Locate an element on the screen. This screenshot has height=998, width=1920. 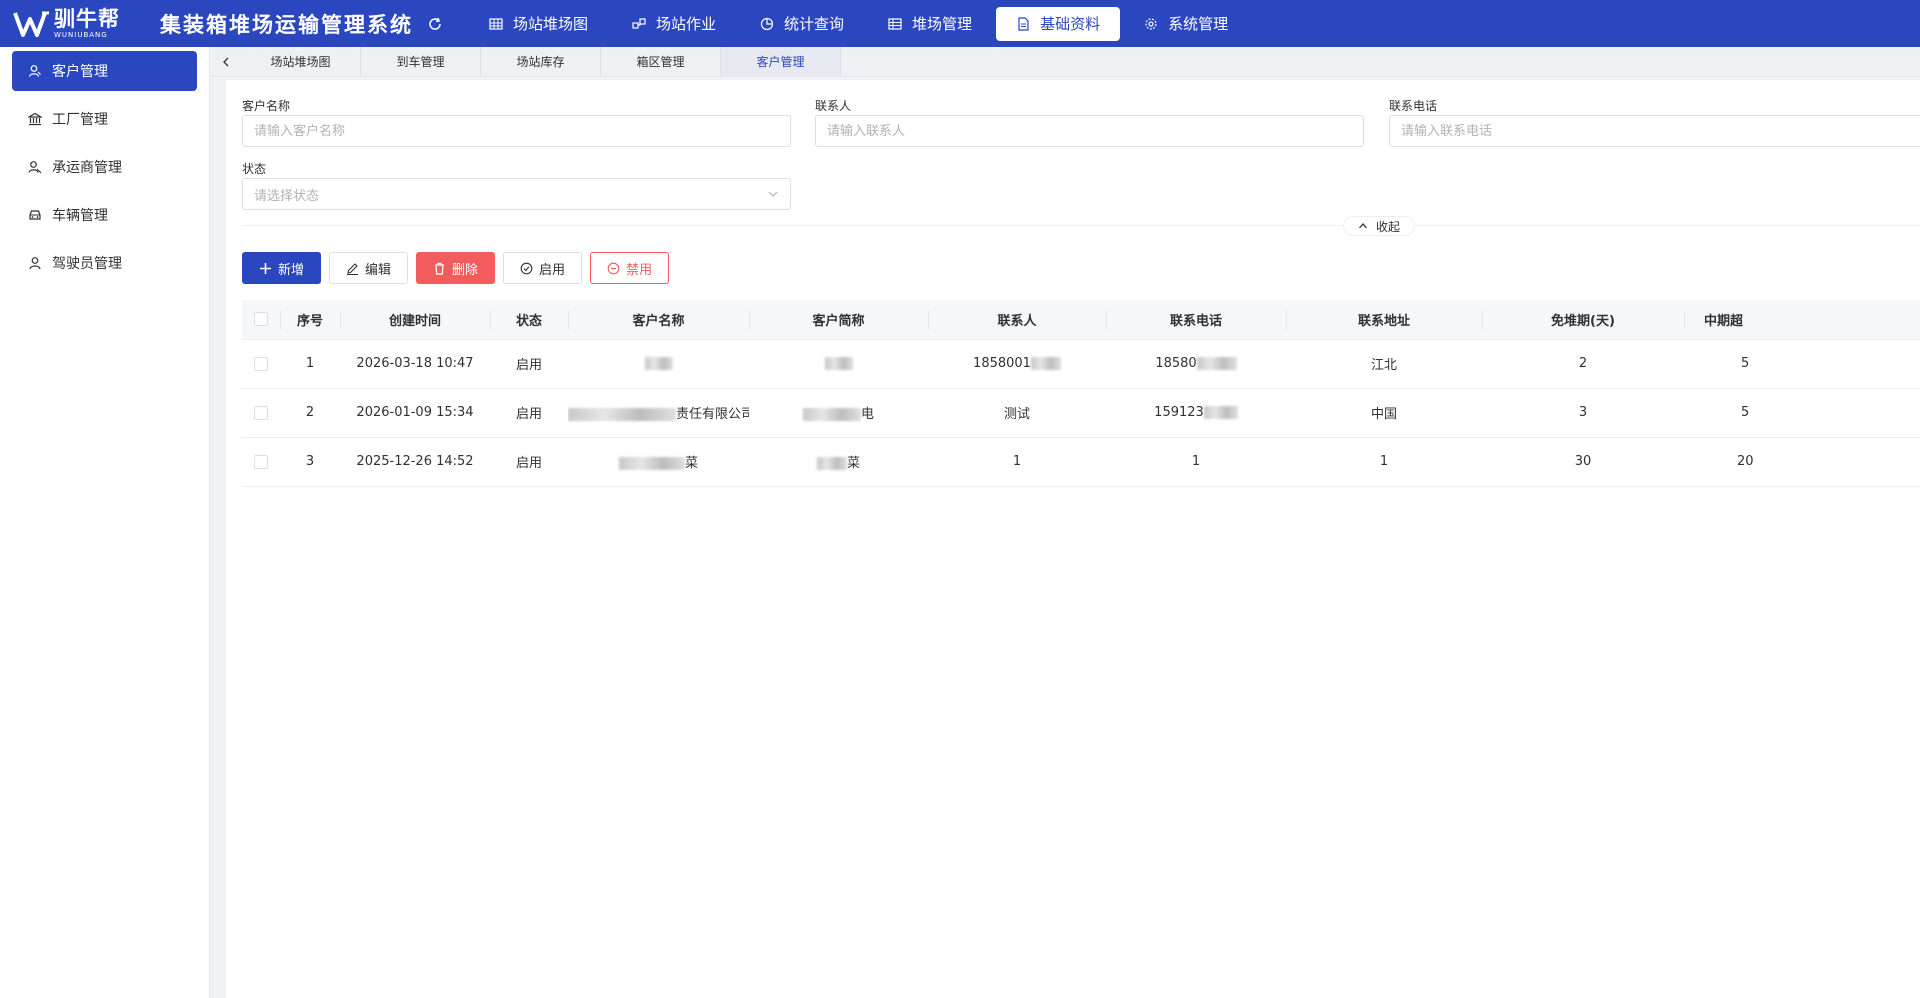
sidebar-item-driver: 驾驶员管理 is located at coordinates (104, 263).